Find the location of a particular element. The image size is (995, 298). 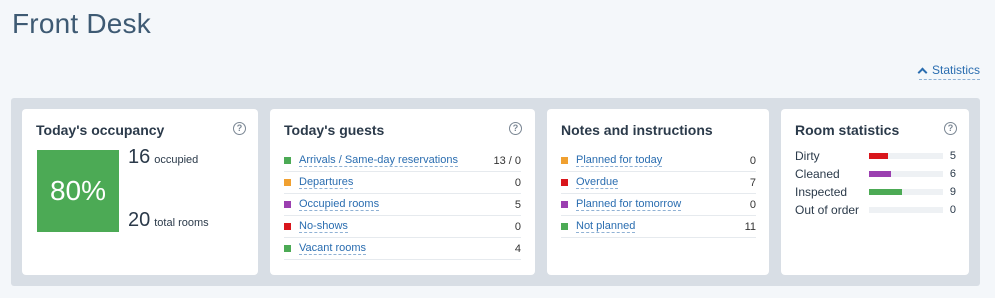

room-stat-label: Cleaned is located at coordinates (817, 174).